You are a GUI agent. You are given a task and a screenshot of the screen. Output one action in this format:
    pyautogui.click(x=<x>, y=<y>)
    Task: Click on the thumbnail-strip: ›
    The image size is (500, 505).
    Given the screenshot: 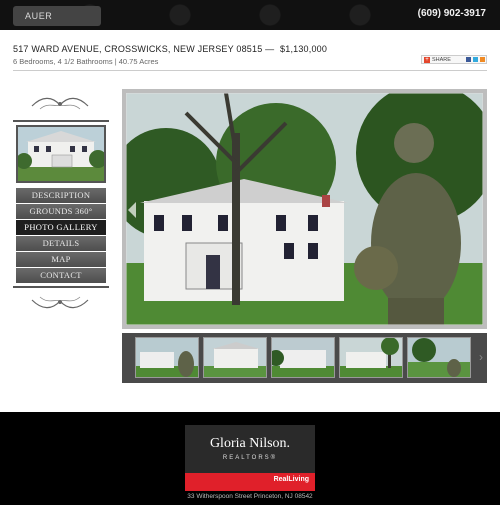 What is the action you would take?
    pyautogui.click(x=304, y=358)
    